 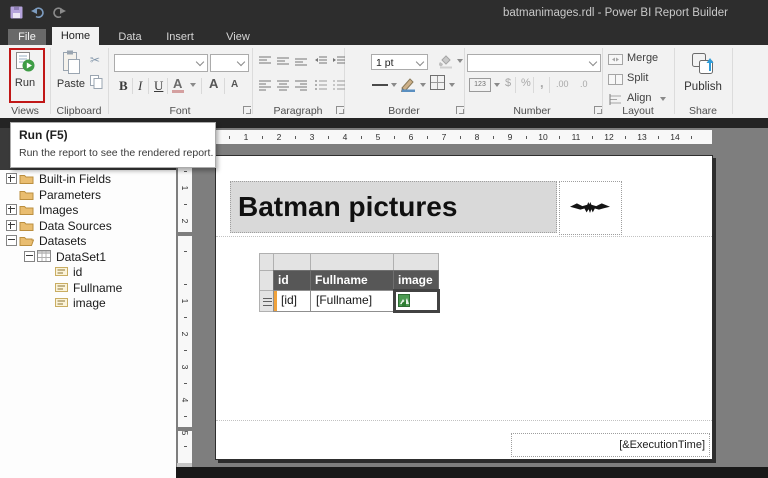 I want to click on image-placeholder-icon, so click(x=404, y=300).